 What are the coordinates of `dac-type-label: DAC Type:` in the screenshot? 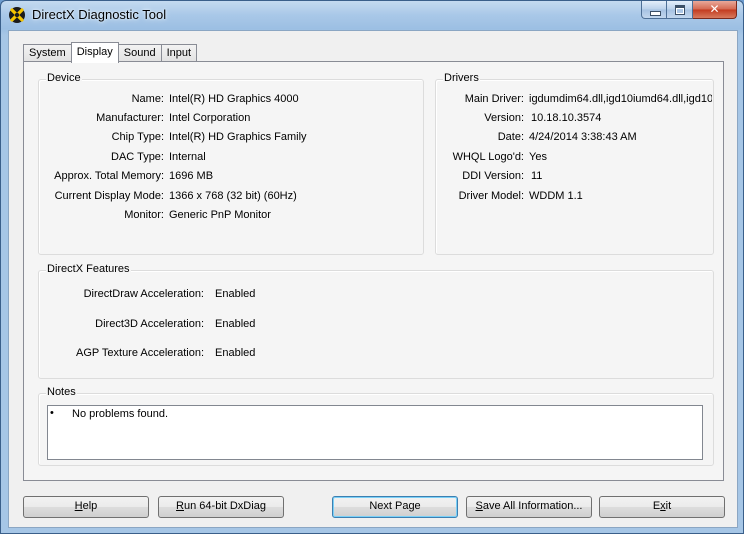 It's located at (137, 157).